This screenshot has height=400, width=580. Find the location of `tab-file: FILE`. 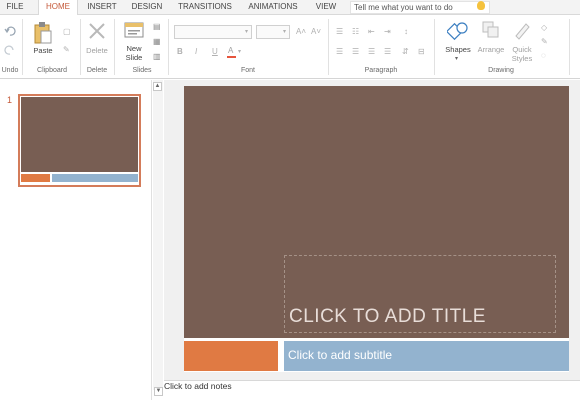

tab-file: FILE is located at coordinates (15, 7).